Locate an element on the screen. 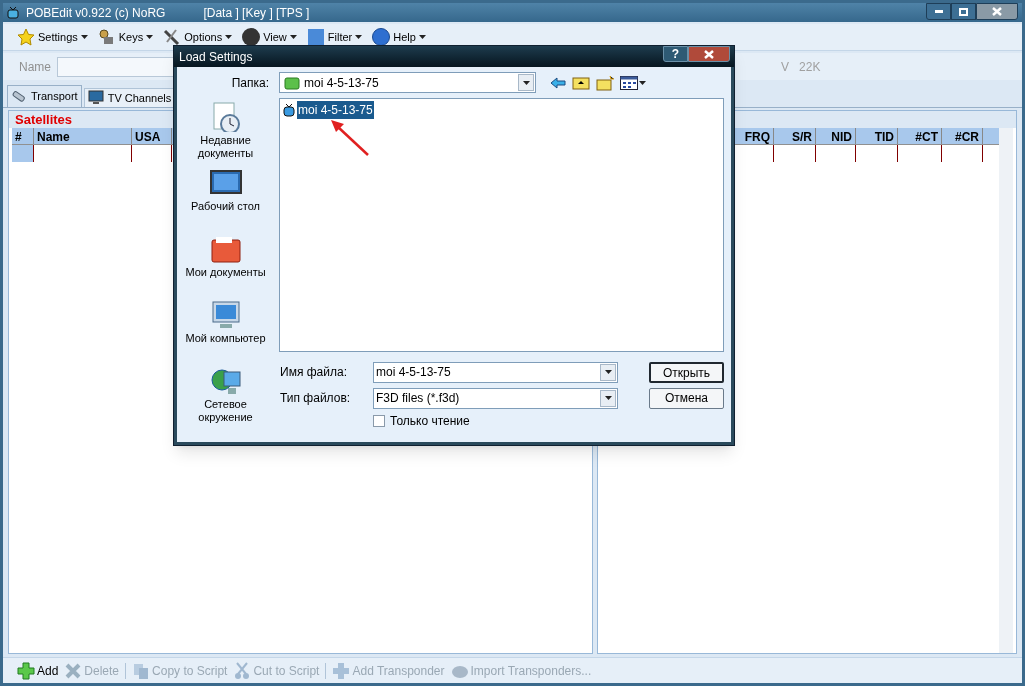 The image size is (1025, 686). read-only-checkbox: Только чтение is located at coordinates (548, 421).